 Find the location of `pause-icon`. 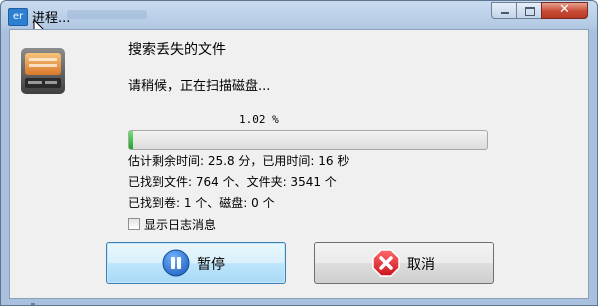

pause-icon is located at coordinates (176, 263).